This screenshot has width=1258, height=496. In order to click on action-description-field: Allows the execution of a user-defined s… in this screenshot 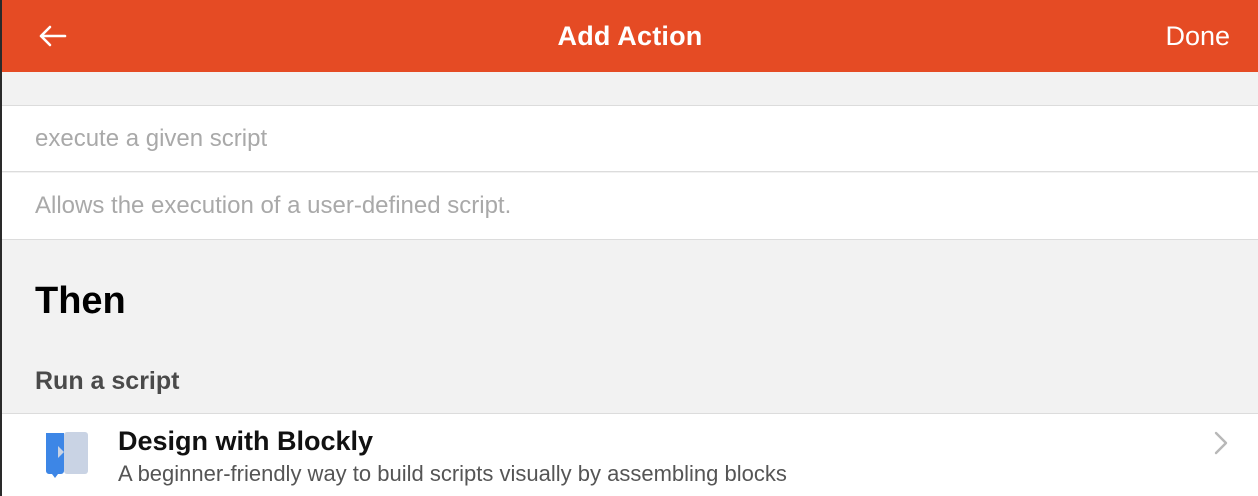, I will do `click(630, 206)`.